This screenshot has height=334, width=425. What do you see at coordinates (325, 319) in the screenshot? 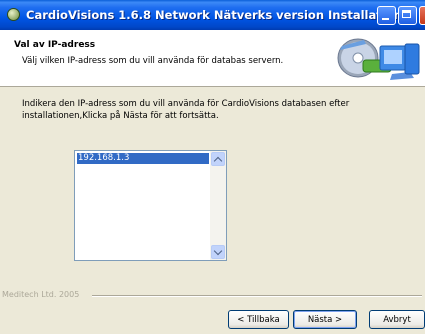
I see `next-button: Nästa >` at bounding box center [325, 319].